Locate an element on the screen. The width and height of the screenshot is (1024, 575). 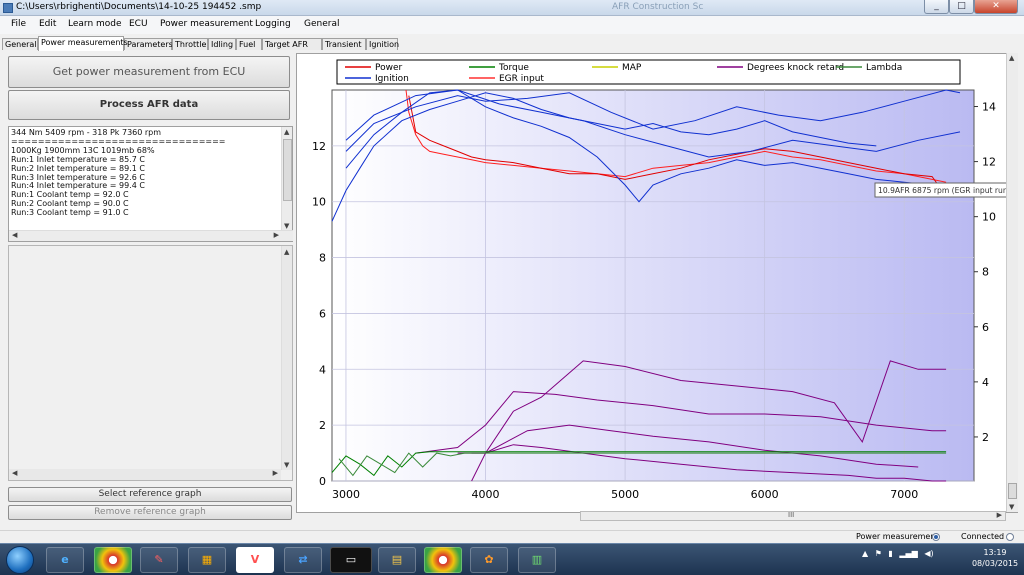
taskbar-clock: 13:19 08/03/2015 is located at coordinates (995, 558).